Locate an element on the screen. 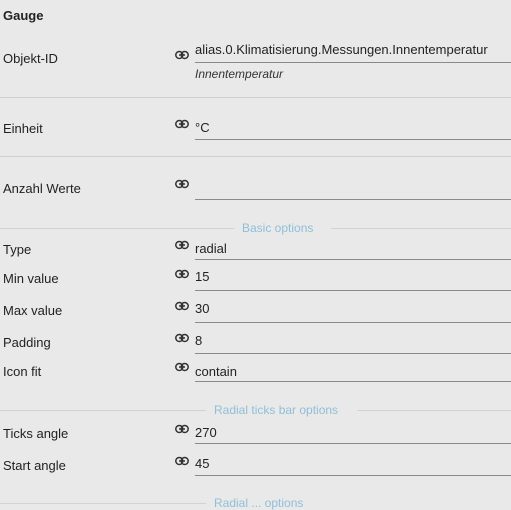 This screenshot has height=510, width=511. label-type: Type is located at coordinates (17, 249).